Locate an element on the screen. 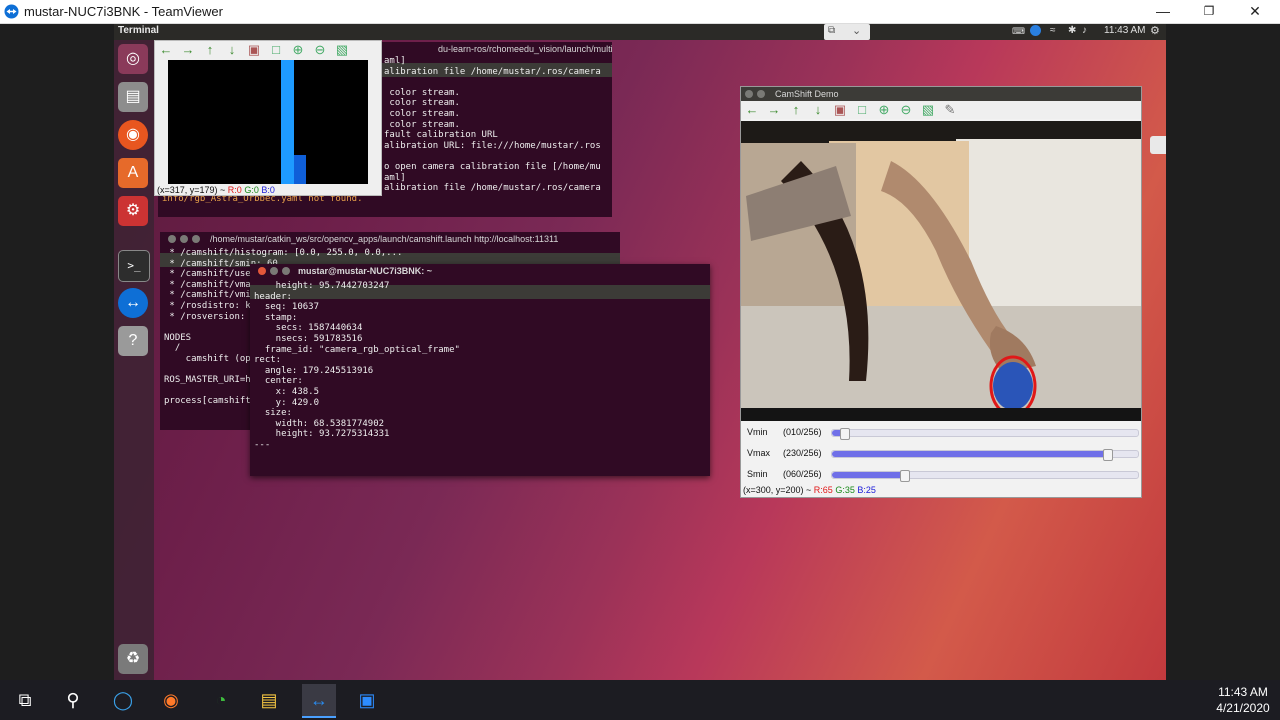  trash-icon: ♻ is located at coordinates (133, 659).